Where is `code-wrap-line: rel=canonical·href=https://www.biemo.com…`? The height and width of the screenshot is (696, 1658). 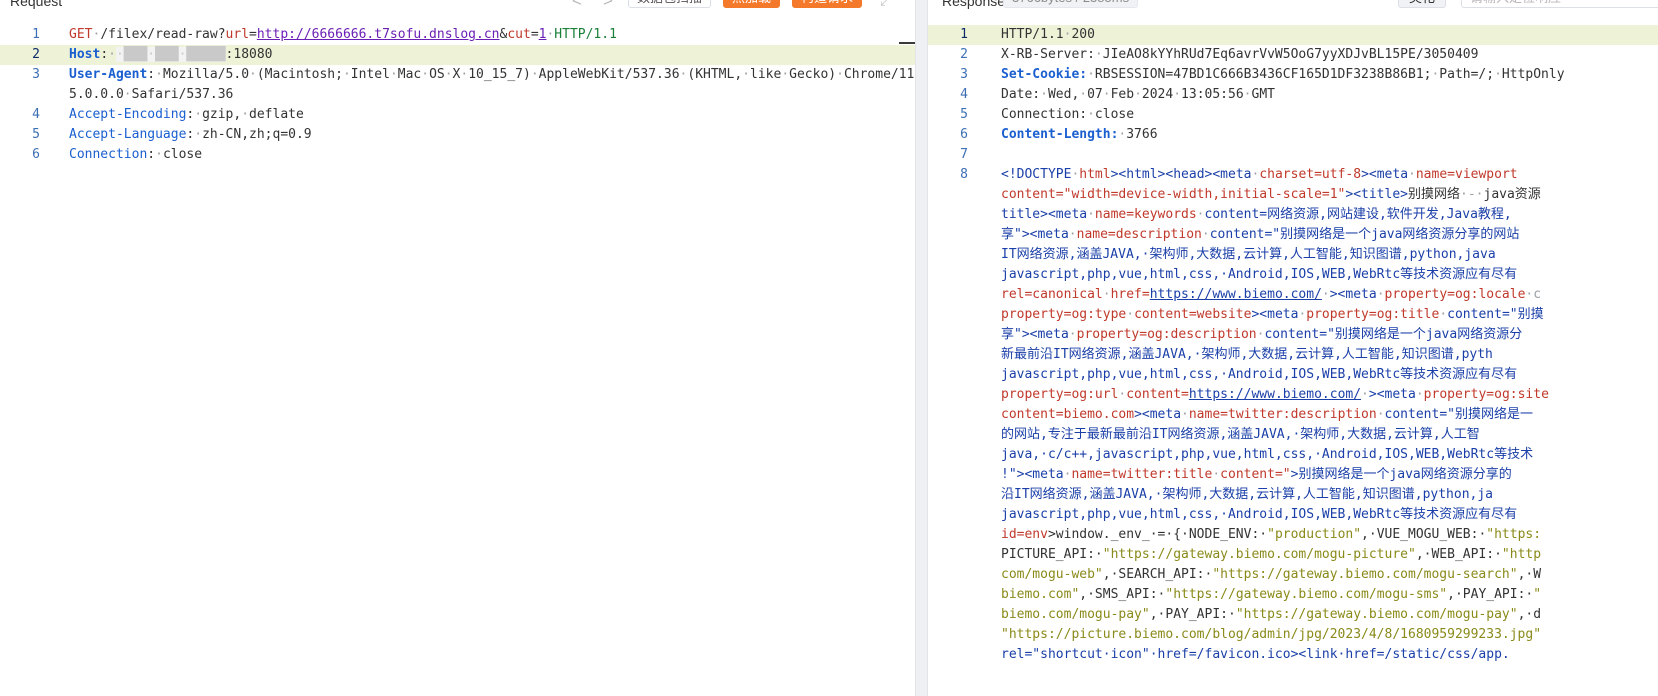 code-wrap-line: rel=canonical·href=https://www.biemo.com… is located at coordinates (1329, 295).